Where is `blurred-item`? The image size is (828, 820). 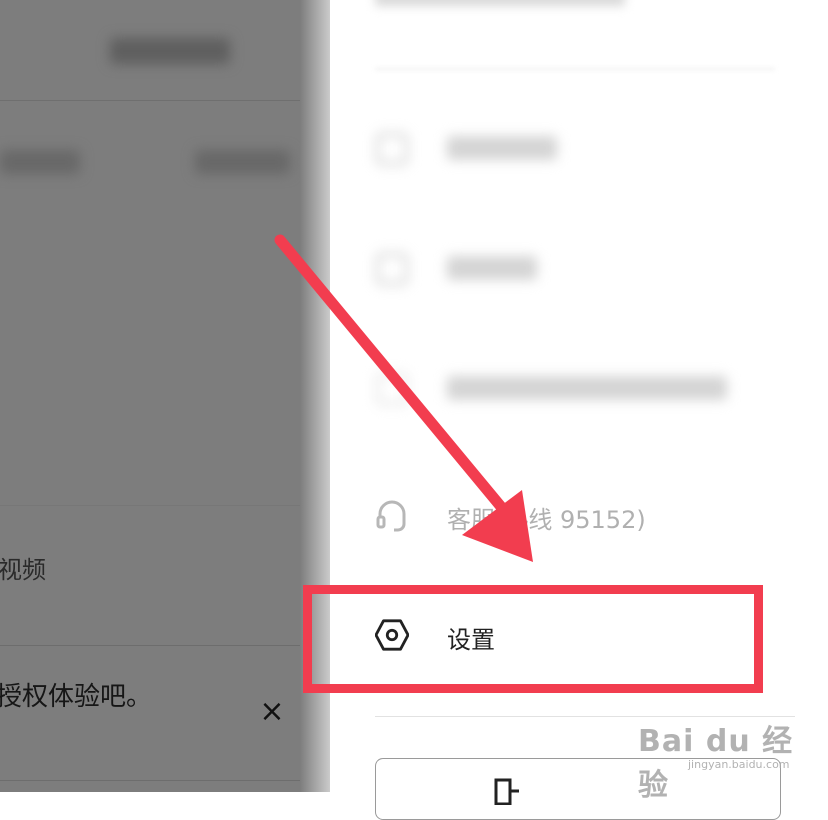
blurred-item is located at coordinates (500, 3).